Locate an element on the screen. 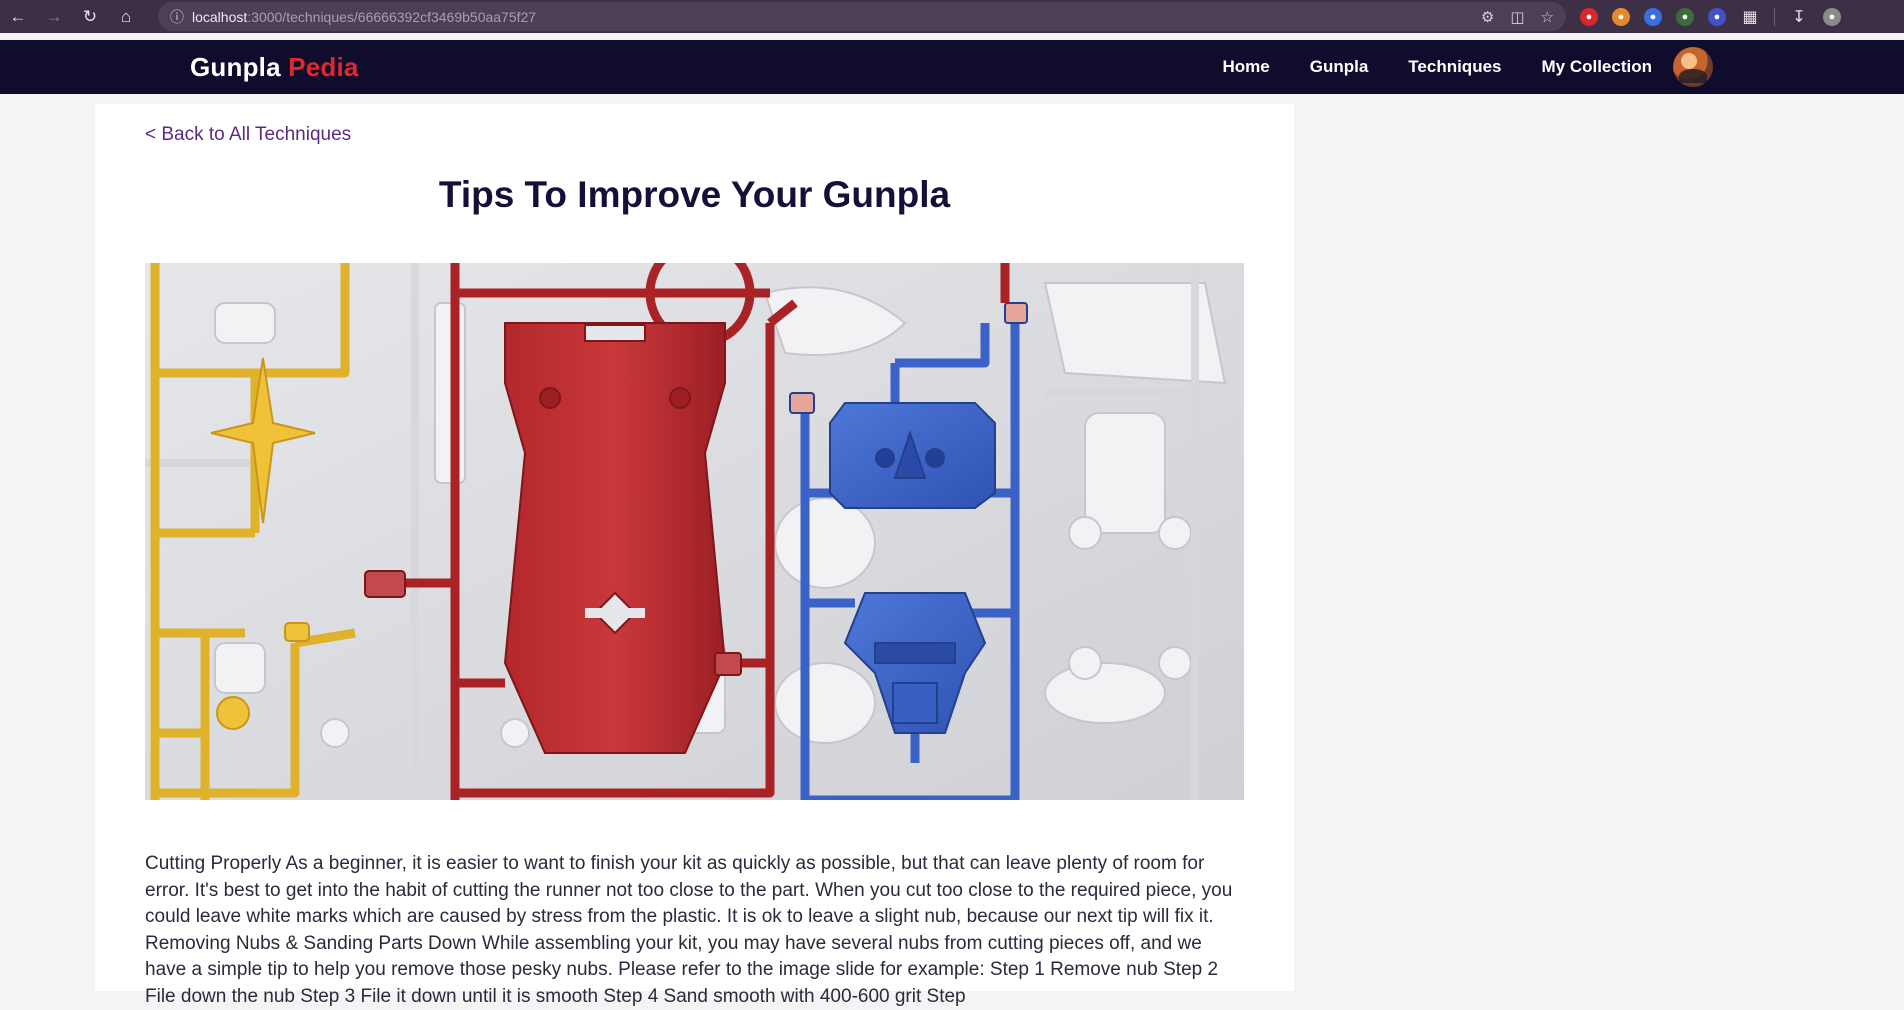 This screenshot has width=1904, height=1010. extension-leaf-icon: ● is located at coordinates (1685, 16).